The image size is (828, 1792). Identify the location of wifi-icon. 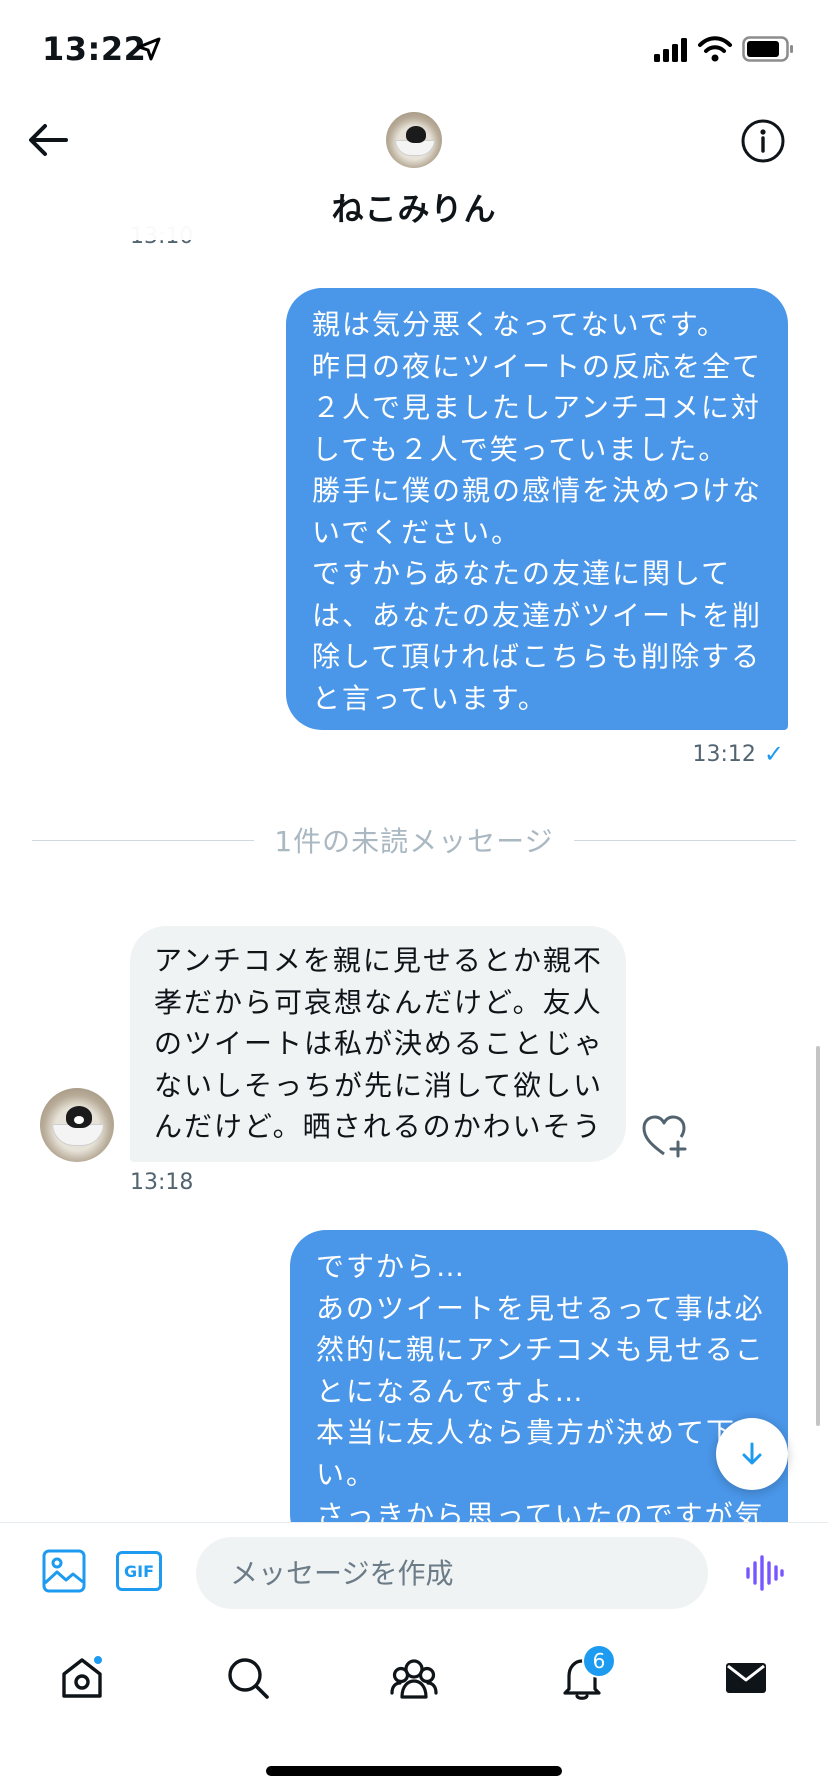
(715, 49).